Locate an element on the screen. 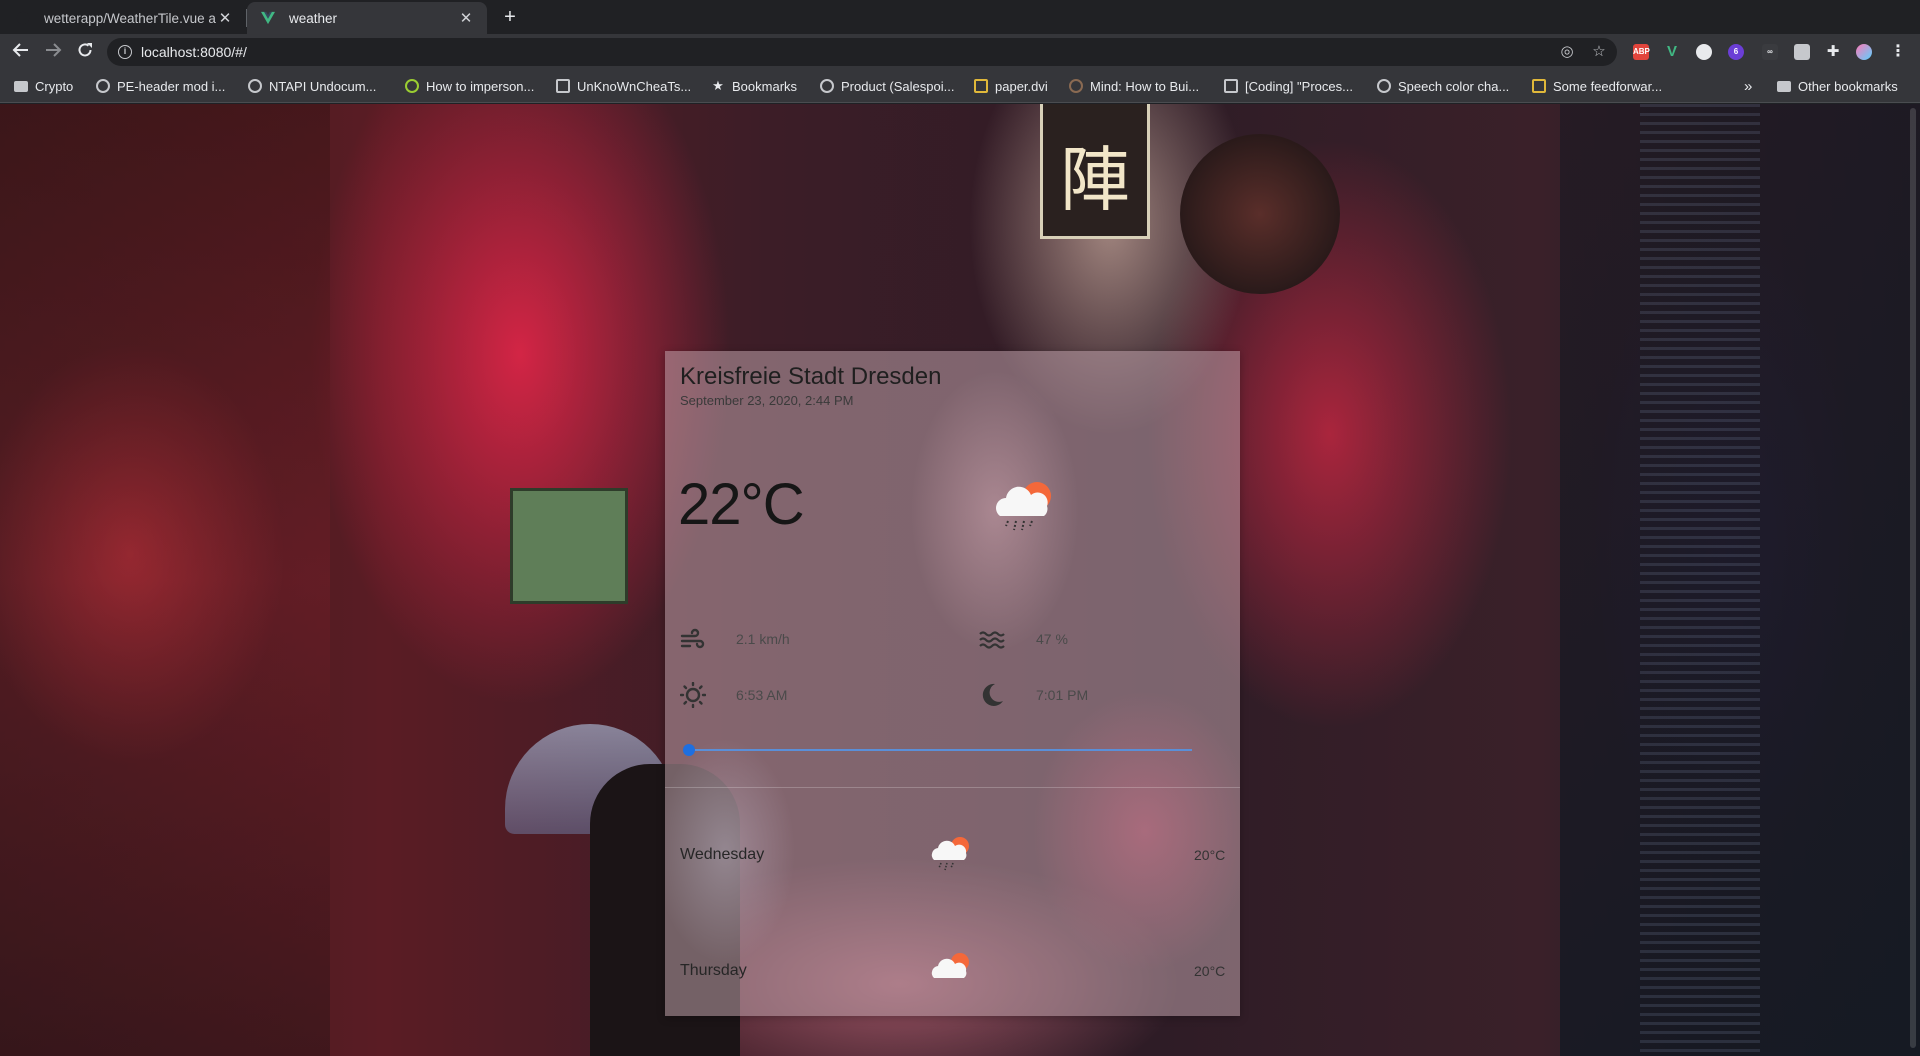 This screenshot has height=1056, width=1920. arrow-left-icon is located at coordinates (20, 50).